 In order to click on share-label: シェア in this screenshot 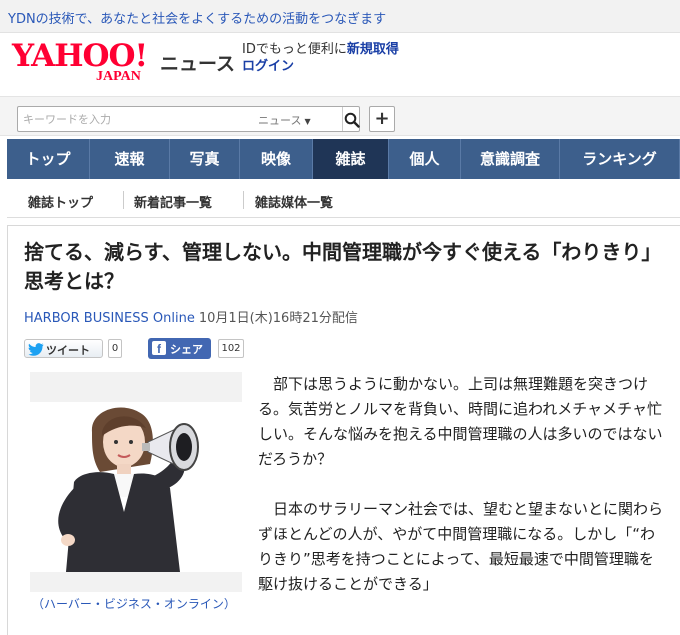, I will do `click(186, 349)`.